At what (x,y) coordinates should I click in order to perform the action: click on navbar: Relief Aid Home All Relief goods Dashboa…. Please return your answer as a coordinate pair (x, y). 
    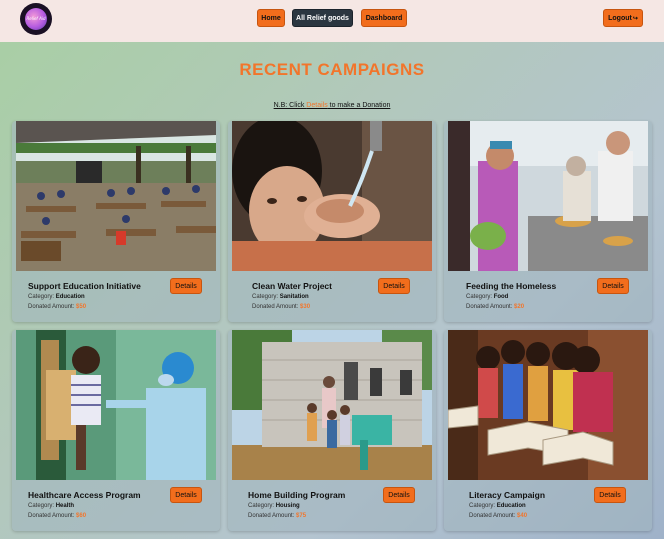
    Looking at the image, I should click on (332, 21).